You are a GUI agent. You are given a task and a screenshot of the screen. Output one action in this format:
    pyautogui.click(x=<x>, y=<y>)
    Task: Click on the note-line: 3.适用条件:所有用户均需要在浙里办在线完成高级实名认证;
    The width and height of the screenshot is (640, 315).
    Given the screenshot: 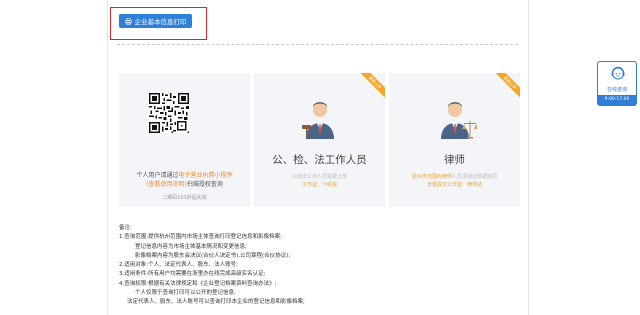 What is the action you would take?
    pyautogui.click(x=192, y=274)
    